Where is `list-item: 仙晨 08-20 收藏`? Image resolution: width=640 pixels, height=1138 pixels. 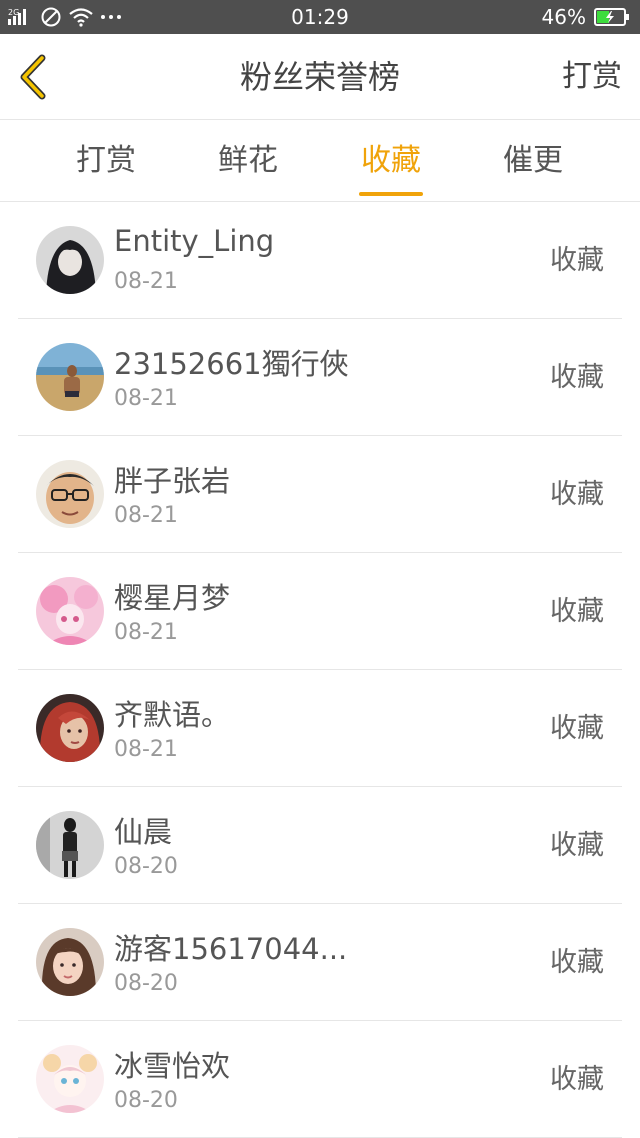 list-item: 仙晨 08-20 收藏 is located at coordinates (320, 845).